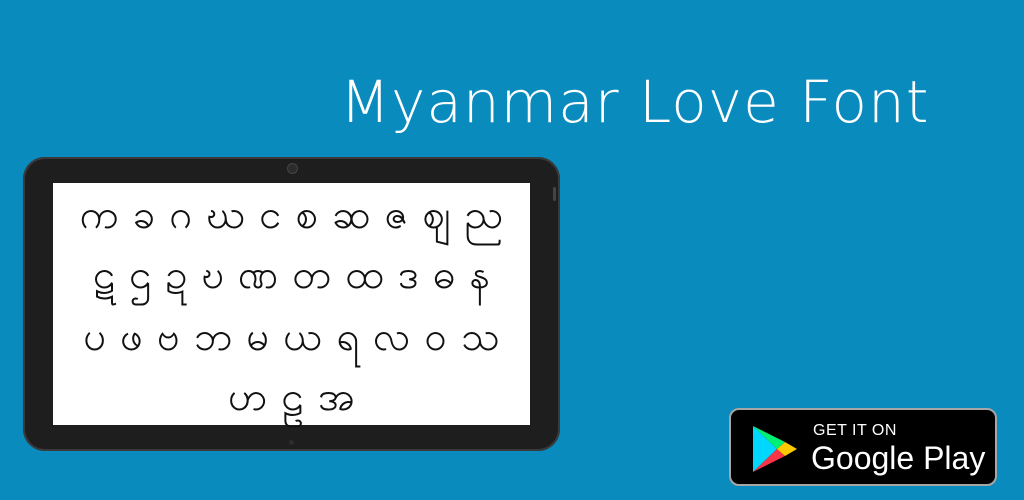  What do you see at coordinates (95, 337) in the screenshot?
I see `glyph: ပ` at bounding box center [95, 337].